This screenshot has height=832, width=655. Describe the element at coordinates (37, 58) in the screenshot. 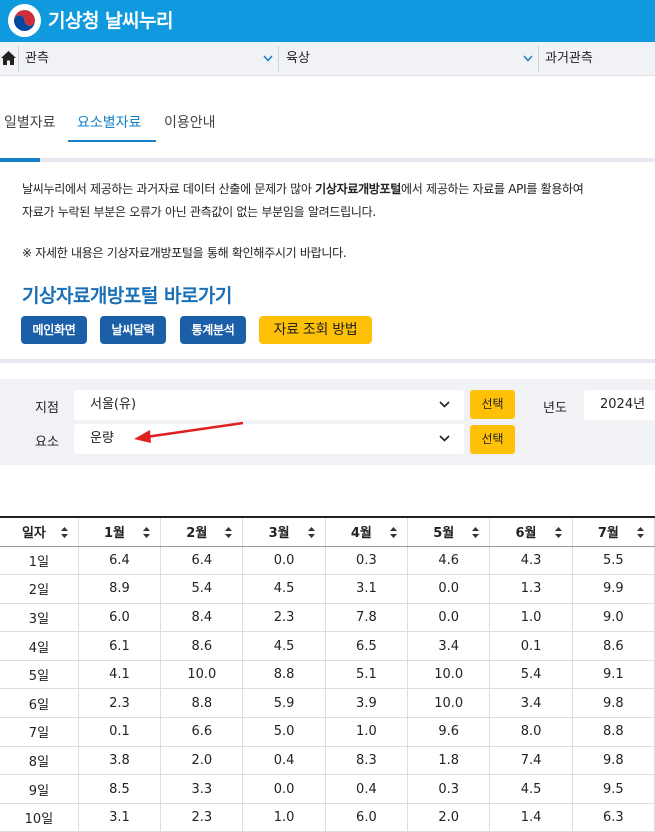

I see `nav-select-label: 관측` at that location.